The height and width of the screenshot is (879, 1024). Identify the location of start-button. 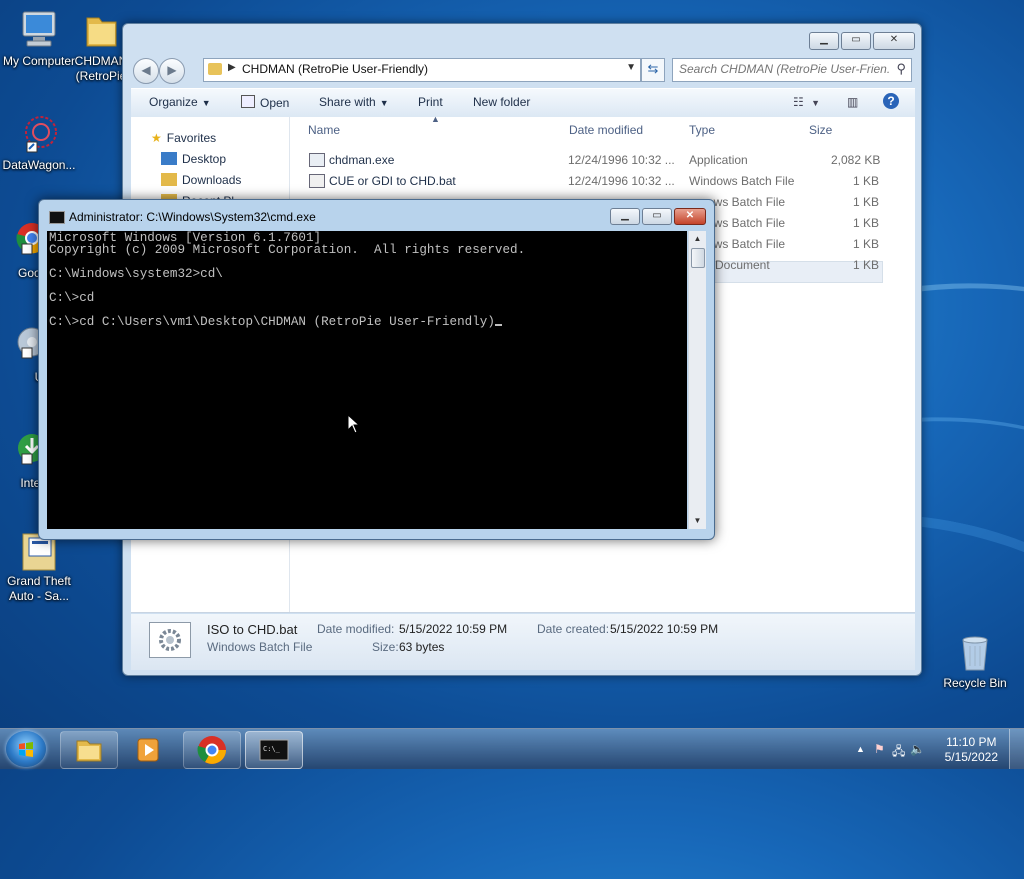
(26, 749).